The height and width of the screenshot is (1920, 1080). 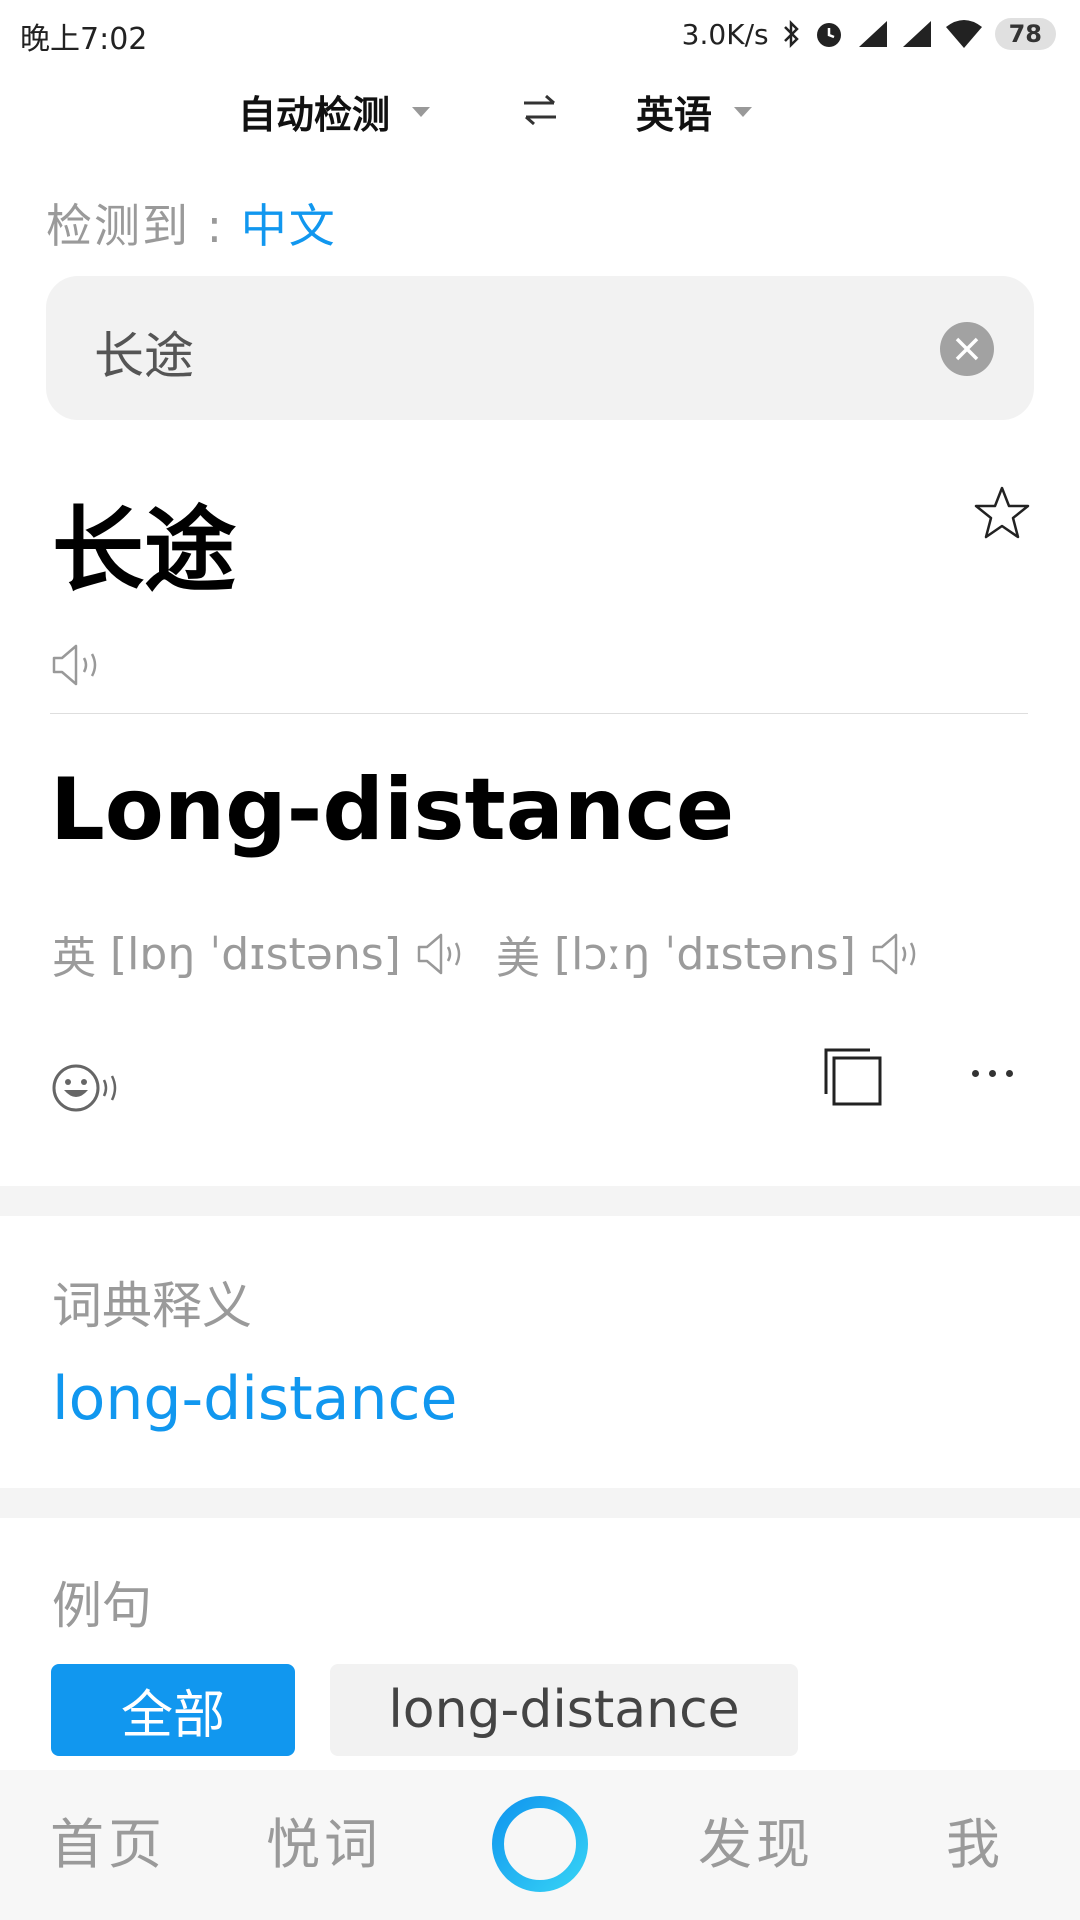 I want to click on uk-pronunciation: 英 [lɒŋ ˈdɪstəns], so click(x=259, y=954).